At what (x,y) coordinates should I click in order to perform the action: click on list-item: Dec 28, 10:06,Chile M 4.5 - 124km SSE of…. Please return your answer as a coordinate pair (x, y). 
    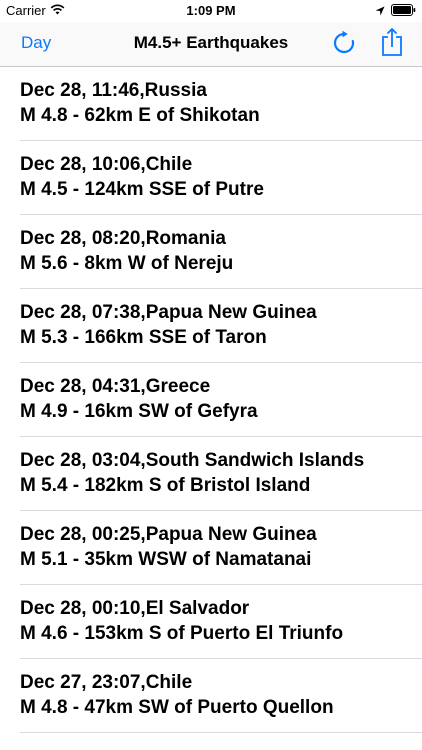
    Looking at the image, I should click on (211, 178).